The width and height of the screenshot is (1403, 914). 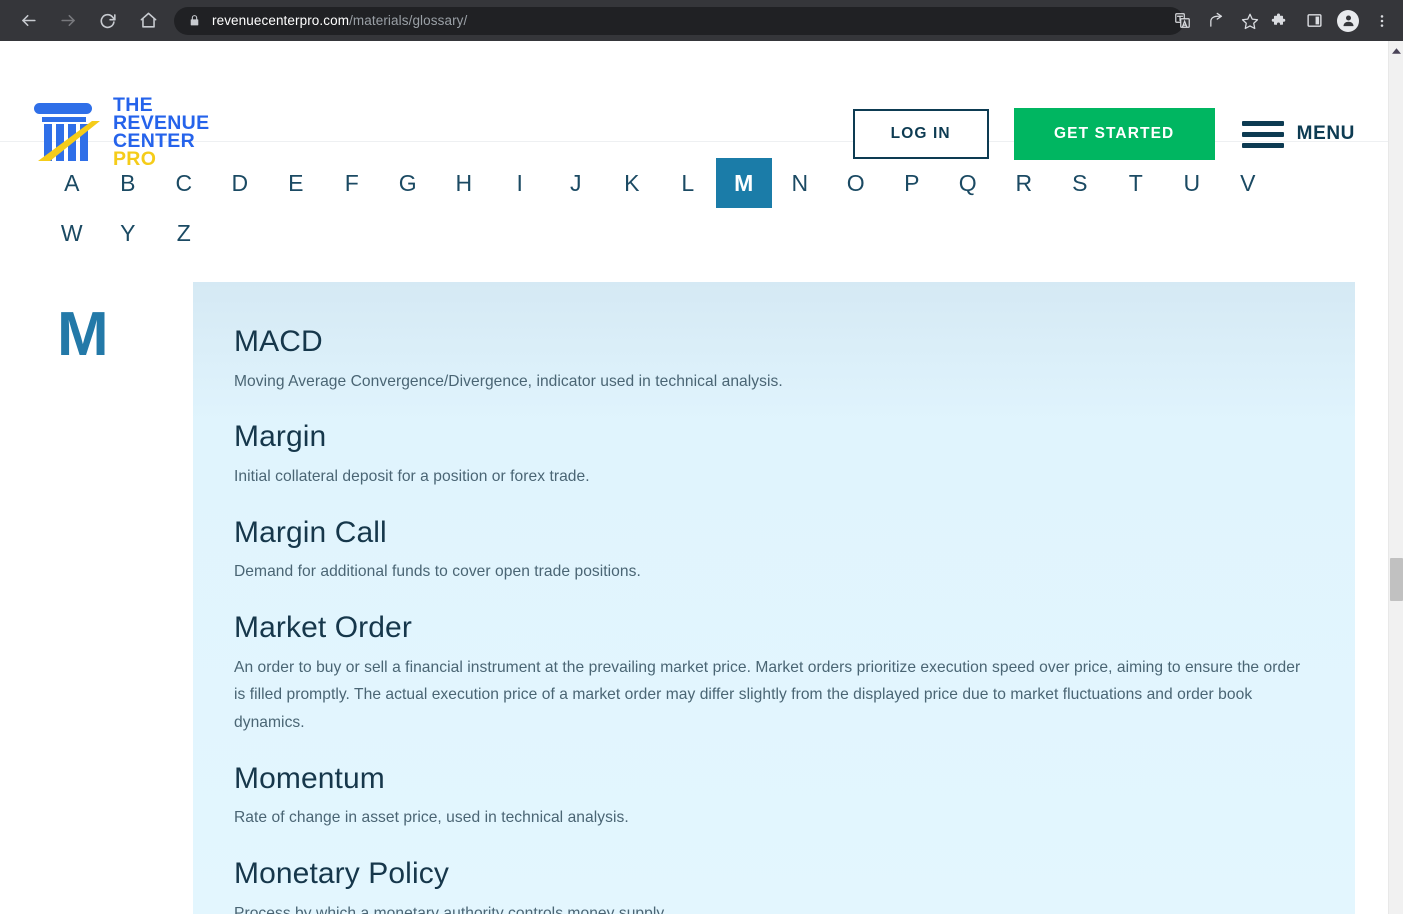 I want to click on three-dot-menu-icon, so click(x=1382, y=21).